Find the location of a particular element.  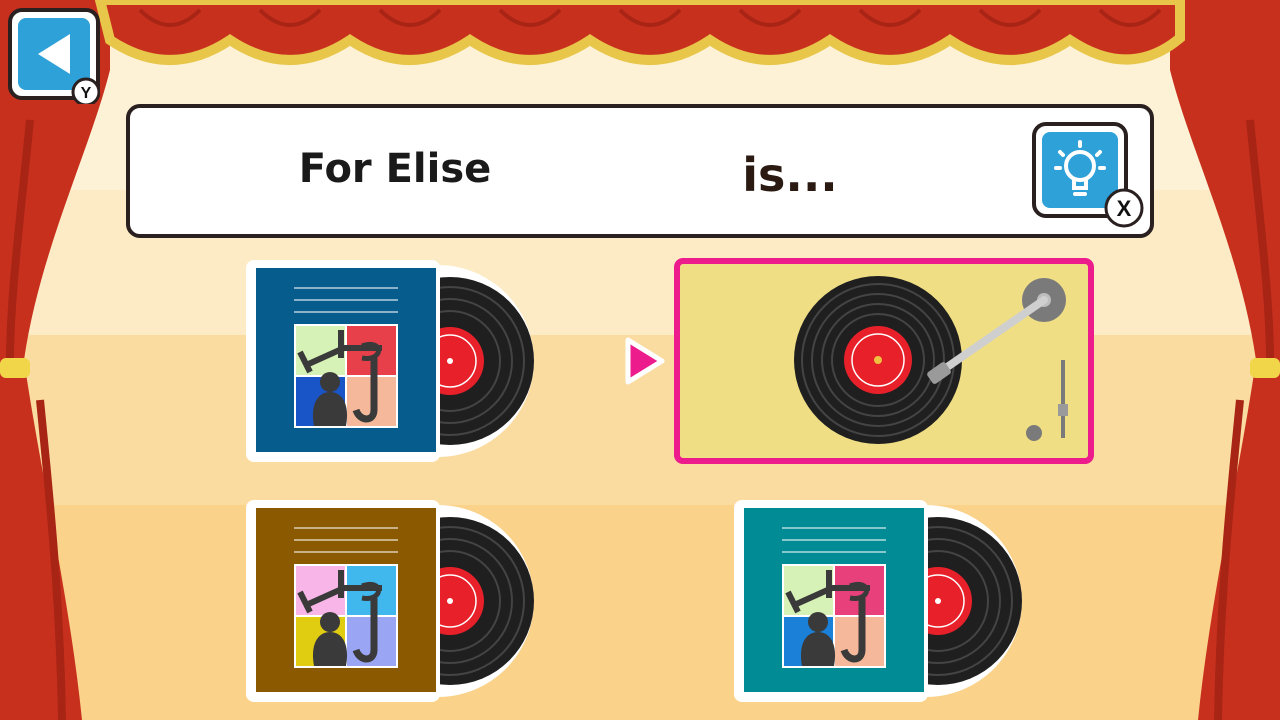

selection-pointer-icon is located at coordinates (644, 361).